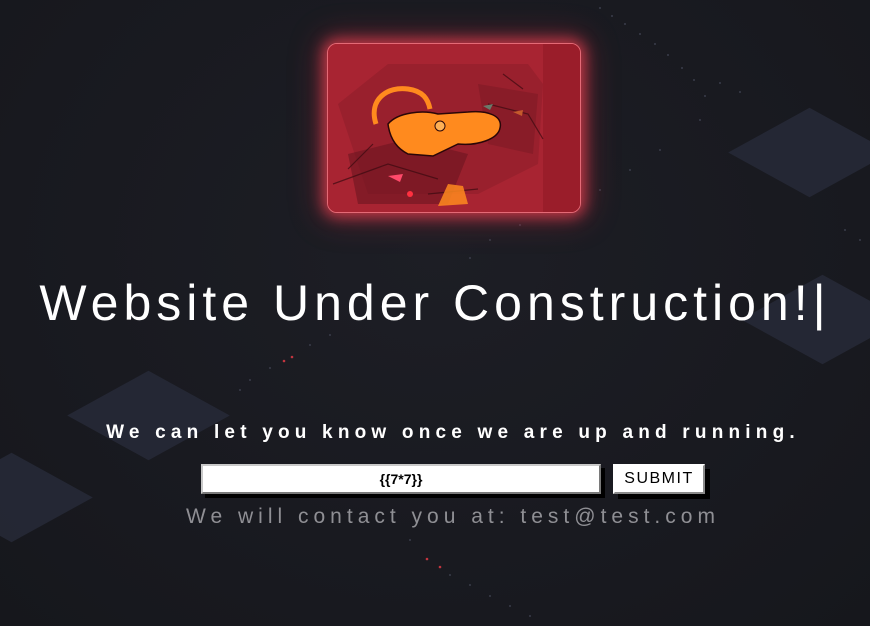  What do you see at coordinates (435, 303) in the screenshot?
I see `page-title: Website Under Construction!|` at bounding box center [435, 303].